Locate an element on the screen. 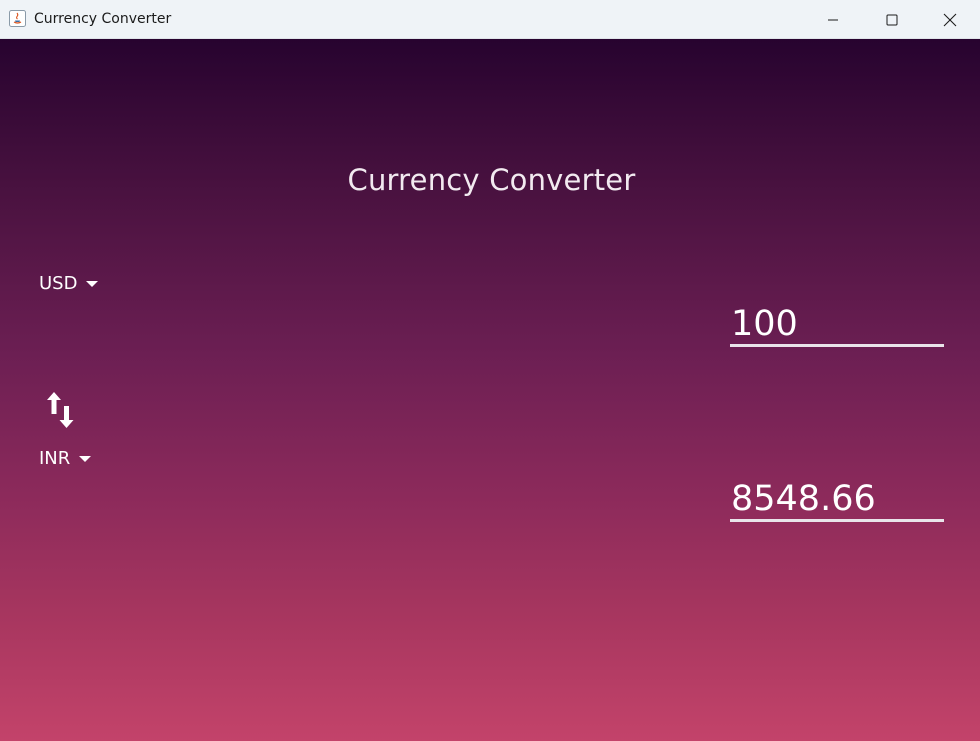 The image size is (980, 741). to-amount-input: 8548.66 is located at coordinates (837, 500).